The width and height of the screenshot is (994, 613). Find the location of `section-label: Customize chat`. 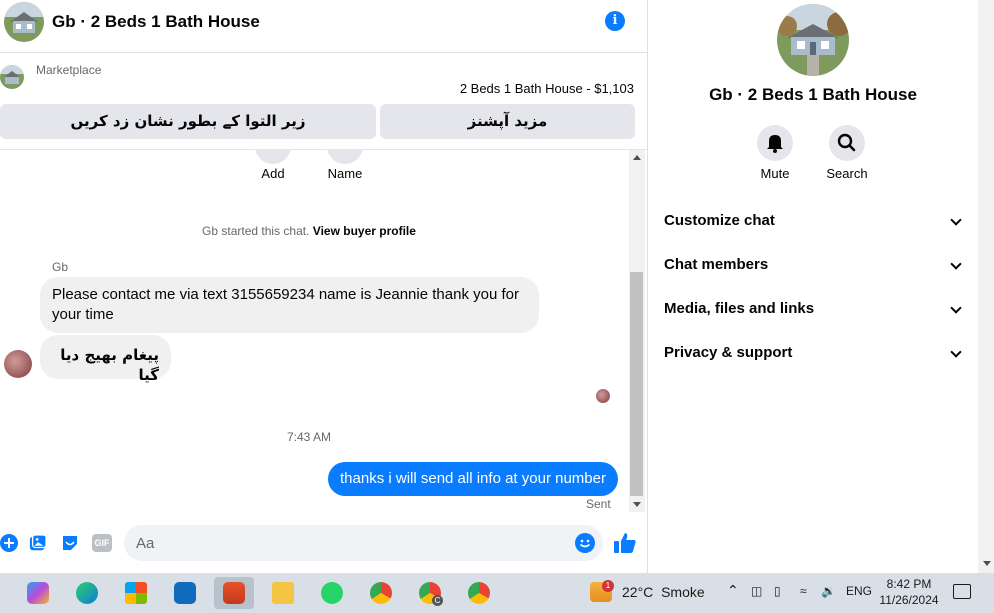

section-label: Customize chat is located at coordinates (719, 220).